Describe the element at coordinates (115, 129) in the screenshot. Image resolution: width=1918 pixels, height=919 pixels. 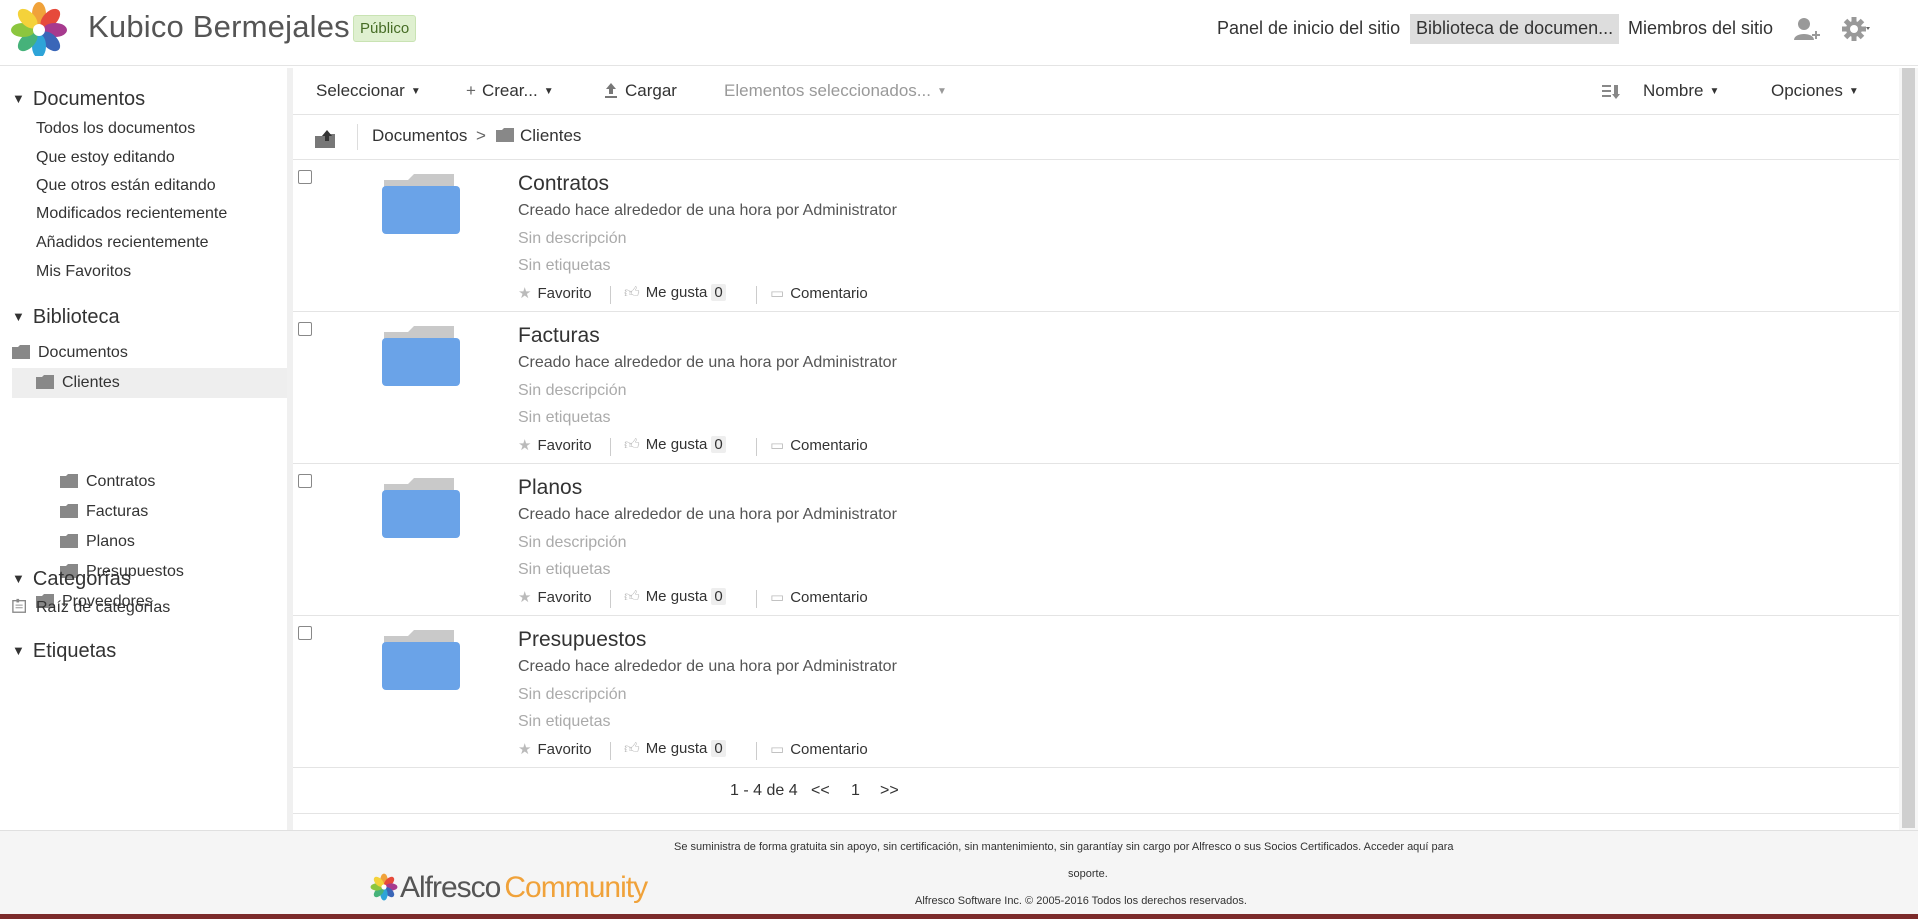
I see `filter-all-documents: Todos los documentos` at that location.